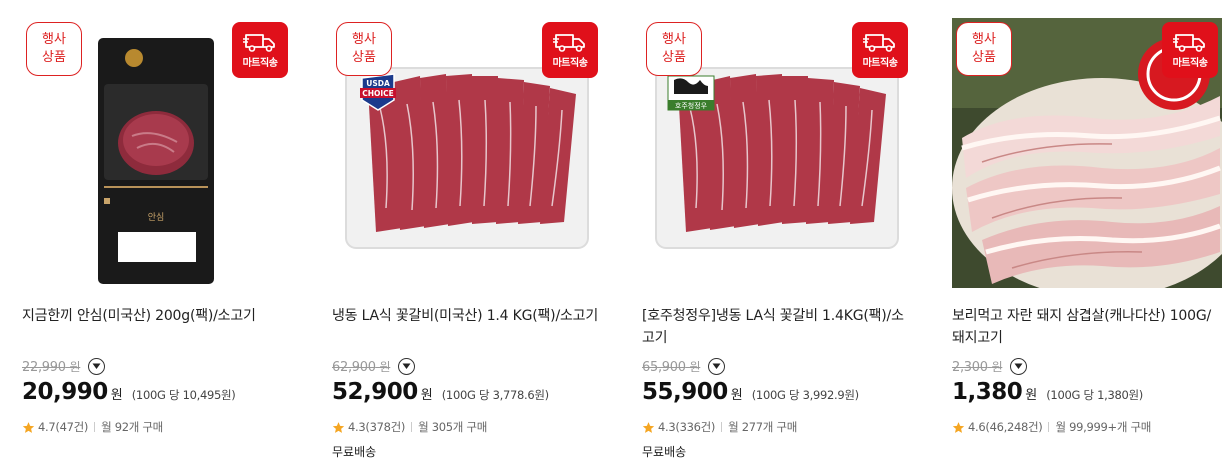 The image size is (1232, 460). I want to click on product-image: 호주청정우 행사 상품 마트직송, so click(777, 153).